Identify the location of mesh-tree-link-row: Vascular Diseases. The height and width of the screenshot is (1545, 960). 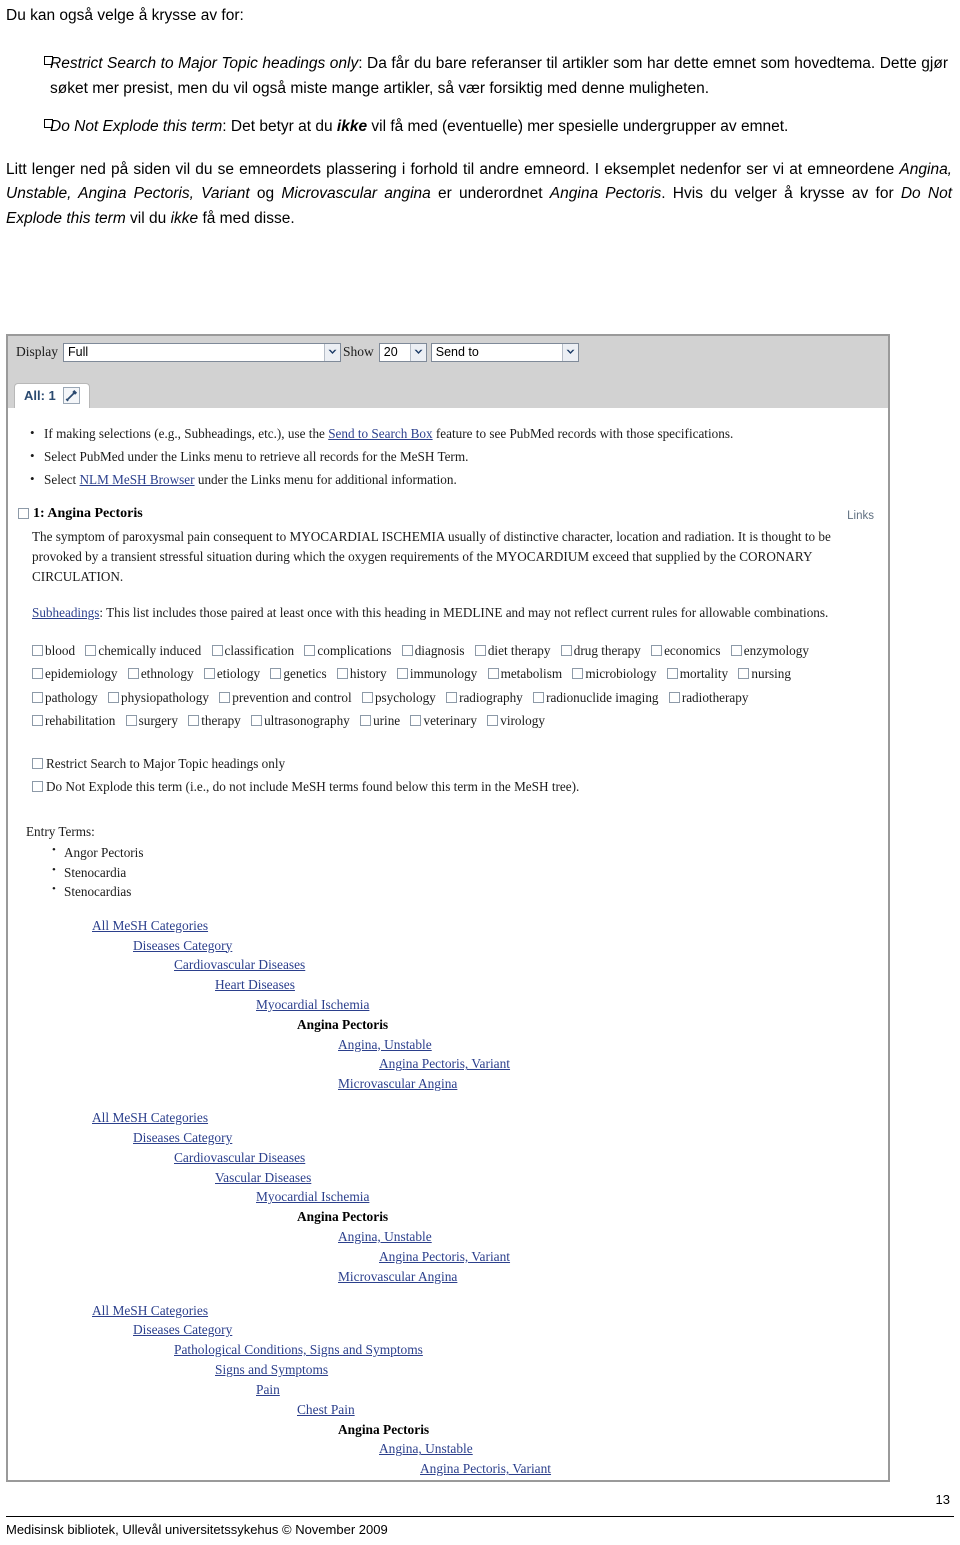
(448, 1178).